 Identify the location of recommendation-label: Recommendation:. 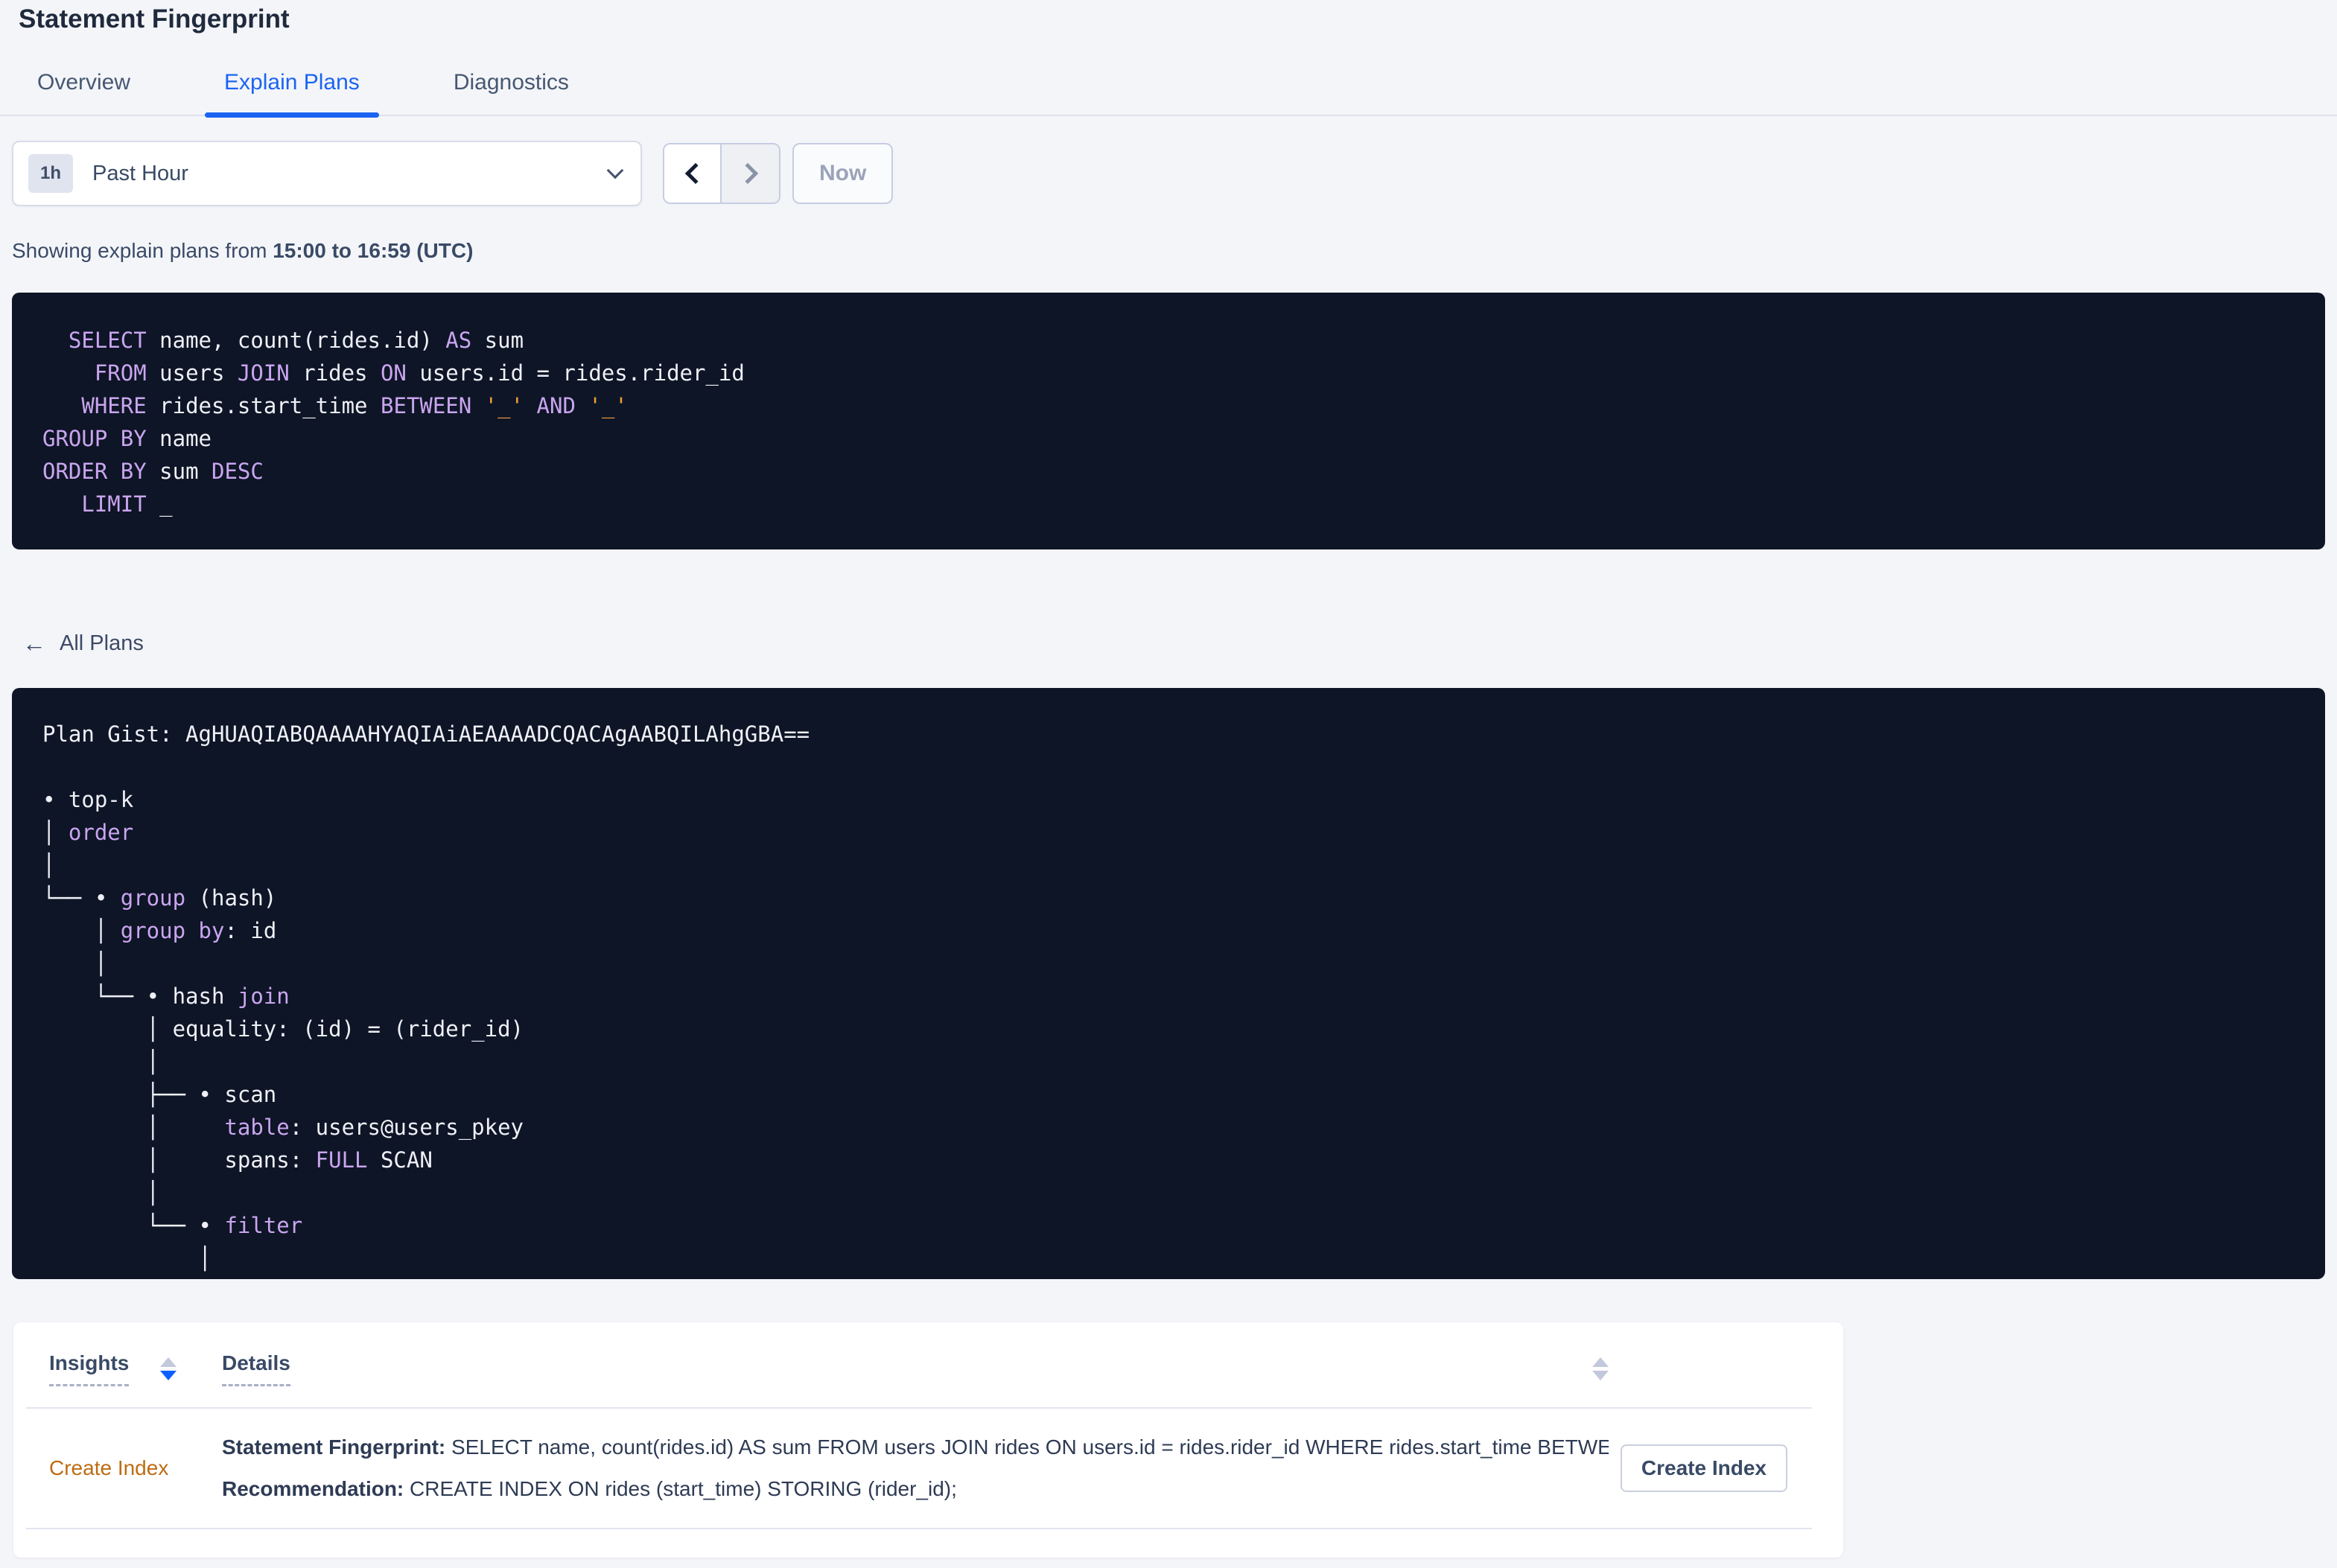
(313, 1488).